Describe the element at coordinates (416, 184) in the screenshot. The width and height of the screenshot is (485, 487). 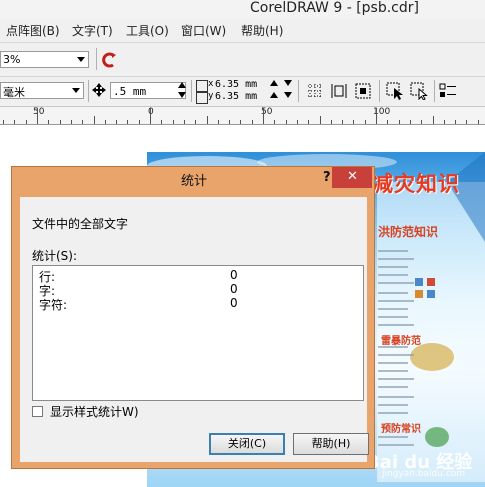
I see `poster-title: 减灾知识` at that location.